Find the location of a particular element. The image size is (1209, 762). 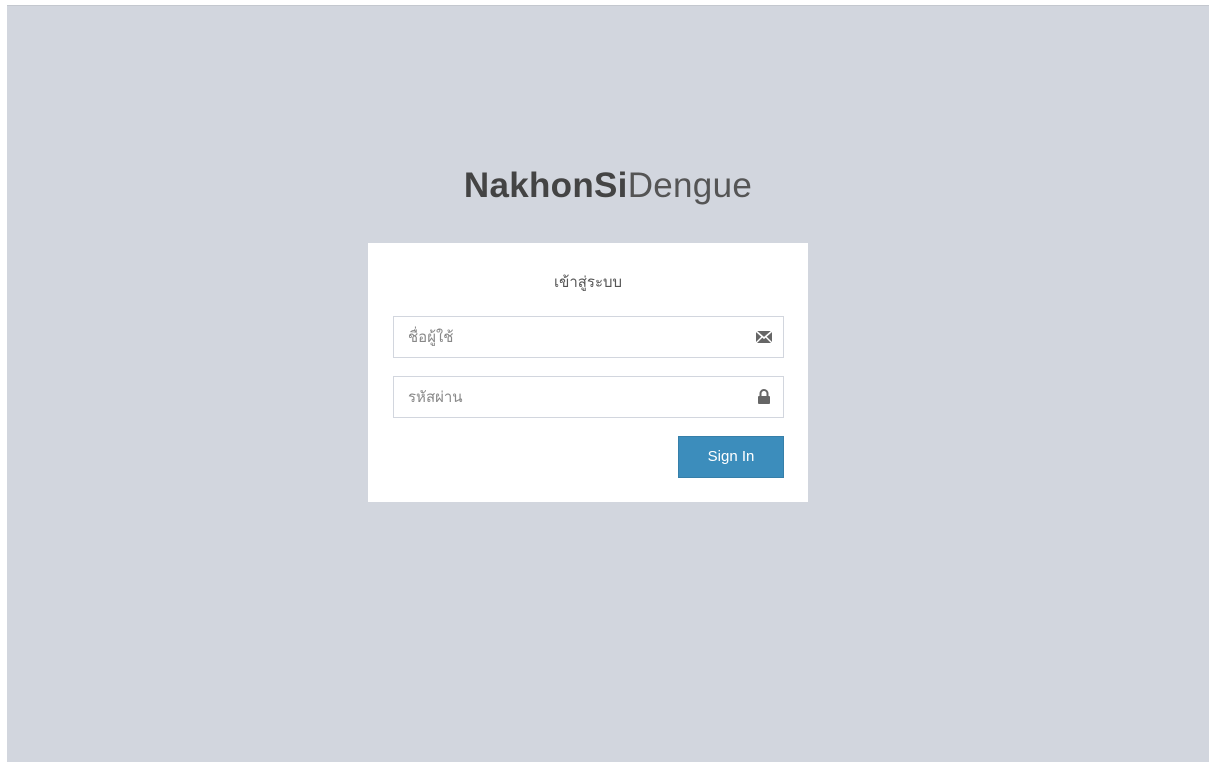

login-box-message: เข้าสู่ระบบ is located at coordinates (588, 282).